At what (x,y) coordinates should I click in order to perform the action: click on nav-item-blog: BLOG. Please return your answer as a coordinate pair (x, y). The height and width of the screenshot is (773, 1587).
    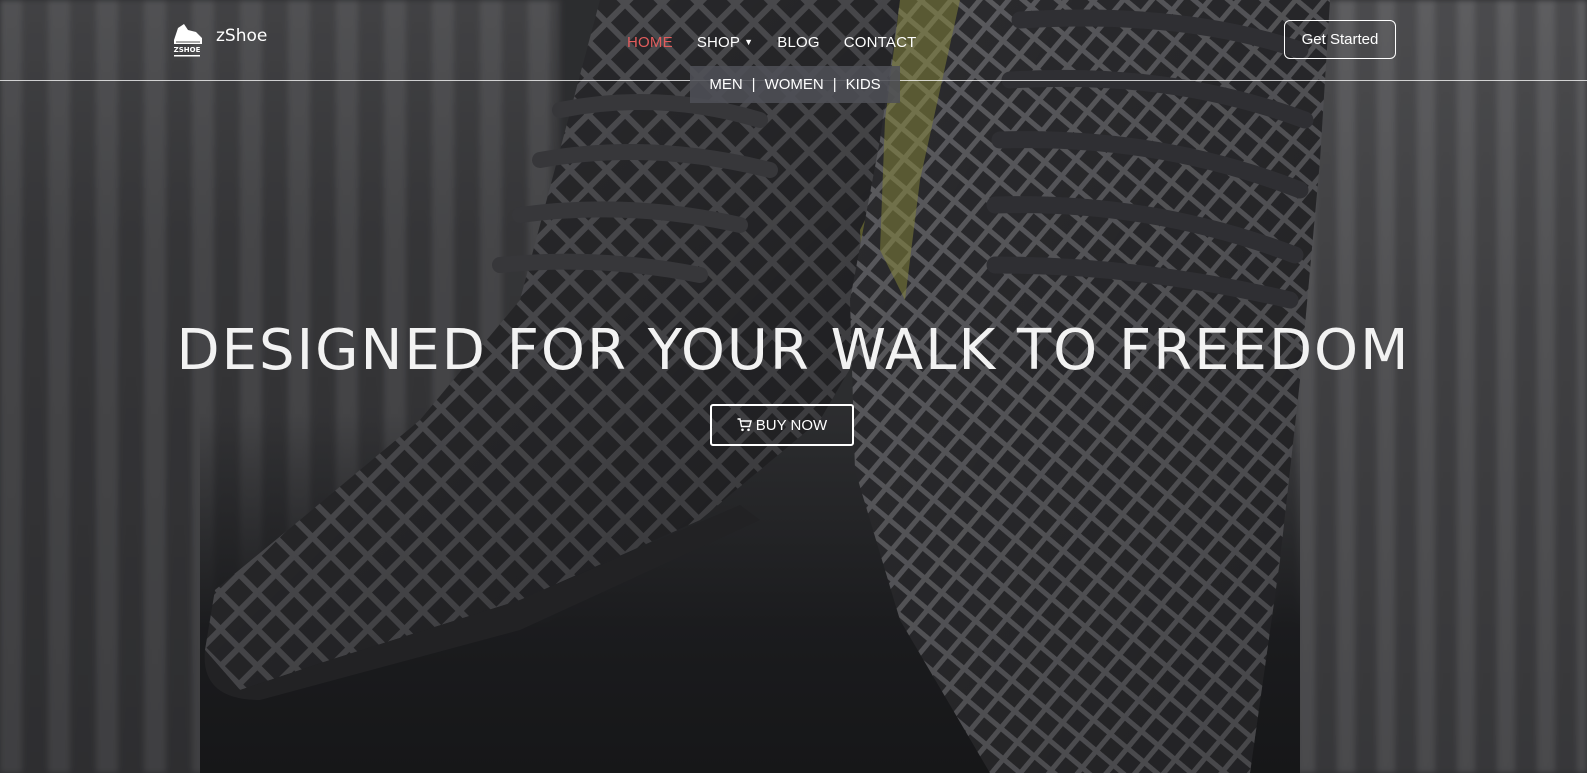
    Looking at the image, I should click on (798, 42).